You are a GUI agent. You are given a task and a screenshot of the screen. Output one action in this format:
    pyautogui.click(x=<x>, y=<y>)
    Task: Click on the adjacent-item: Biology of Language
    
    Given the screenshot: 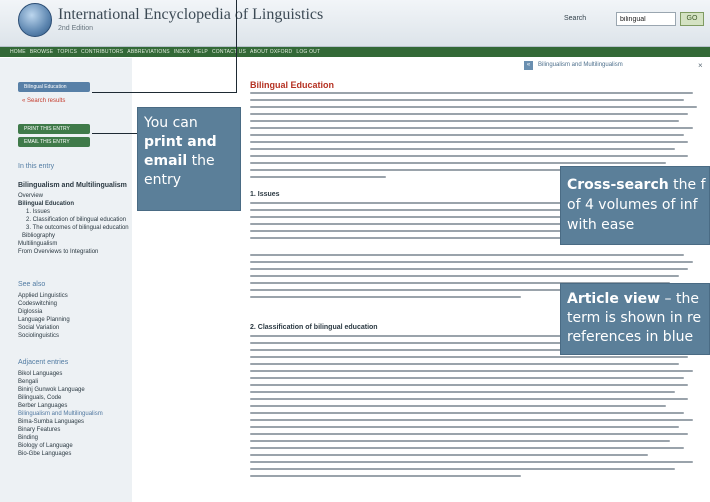 What is the action you would take?
    pyautogui.click(x=45, y=446)
    